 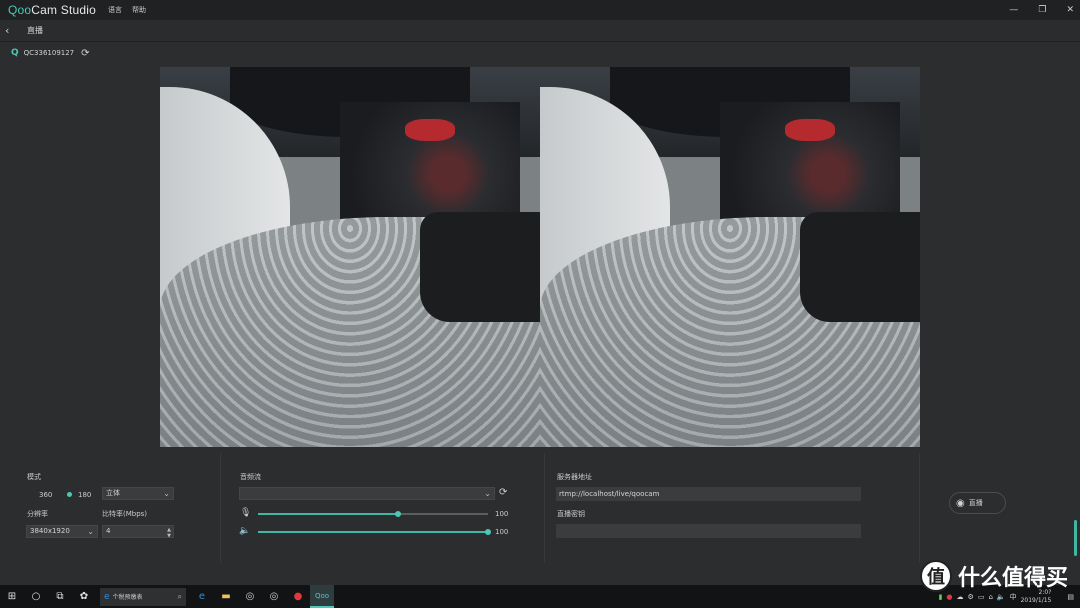 I want to click on refresh-icon: ⟳, so click(x=85, y=53).